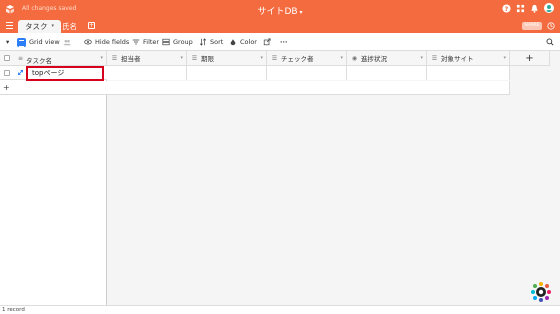  I want to click on checker-cell, so click(307, 73).